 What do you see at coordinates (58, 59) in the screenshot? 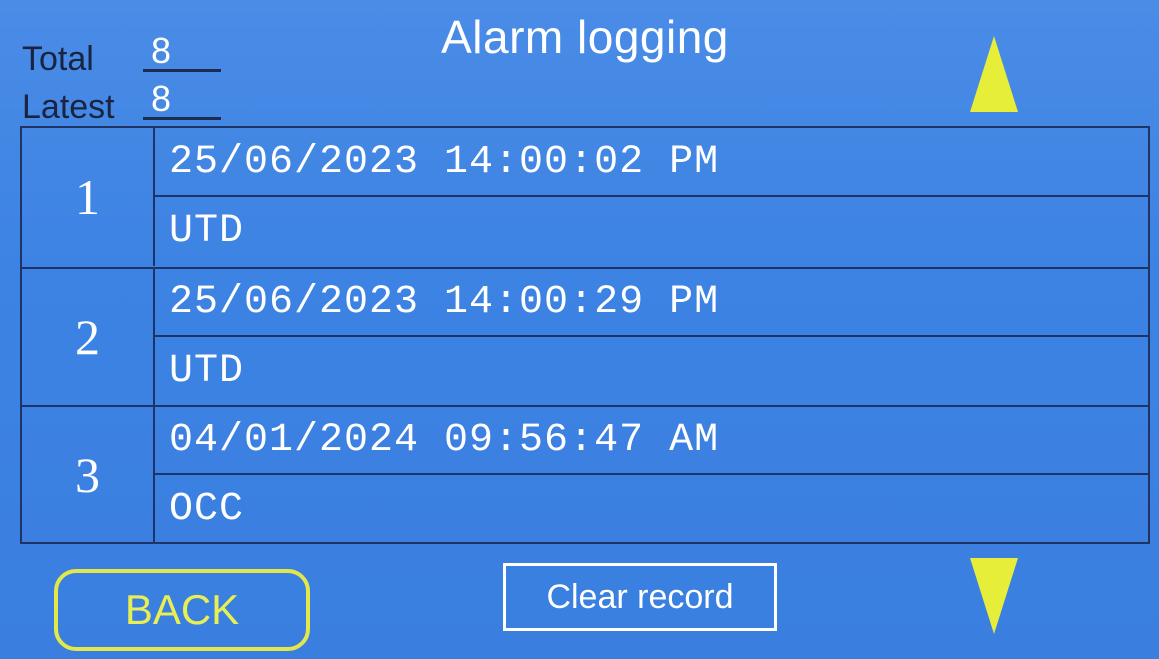
I see `total-label: Total` at bounding box center [58, 59].